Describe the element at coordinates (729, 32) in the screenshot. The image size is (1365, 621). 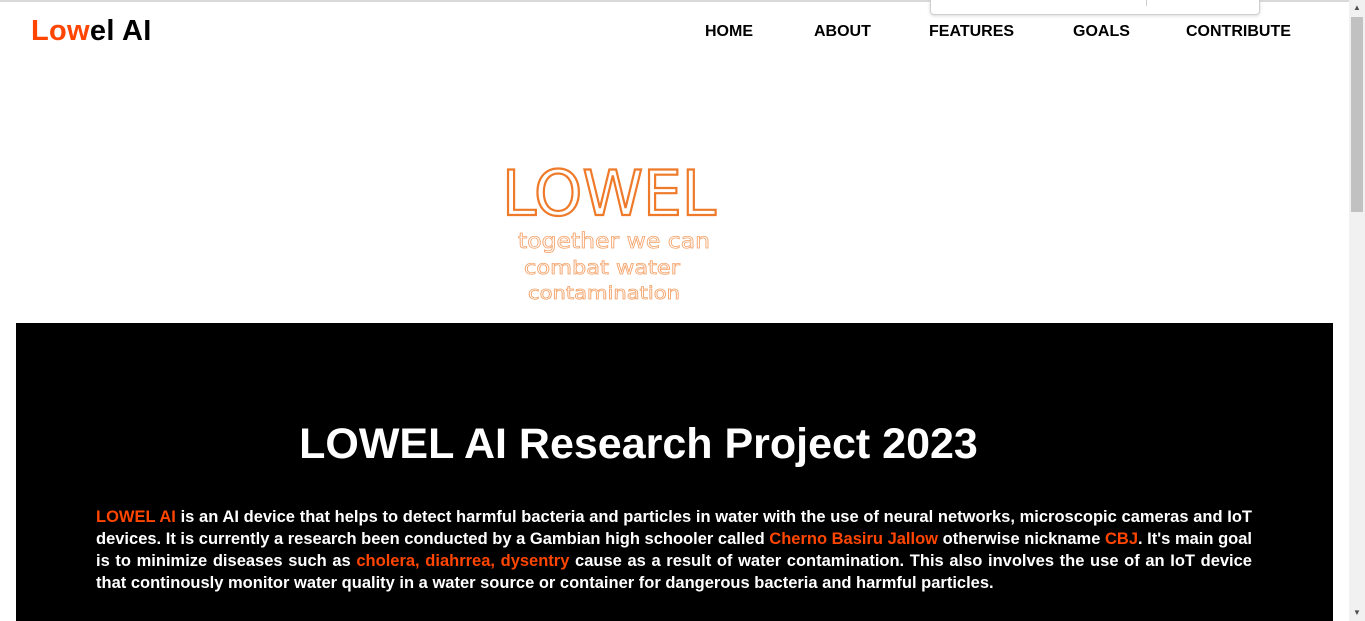
I see `nav-home: HOME` at that location.